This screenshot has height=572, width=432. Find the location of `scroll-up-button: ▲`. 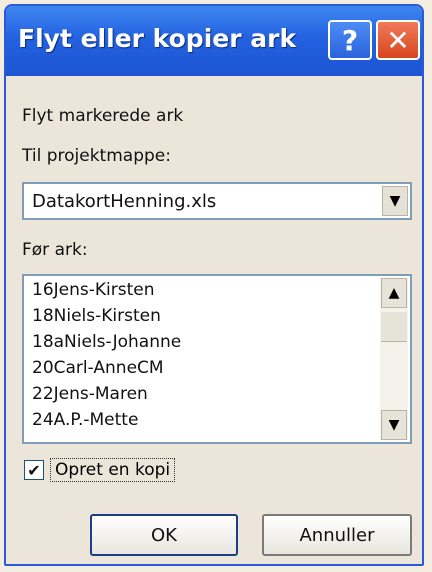

scroll-up-button: ▲ is located at coordinates (394, 293).